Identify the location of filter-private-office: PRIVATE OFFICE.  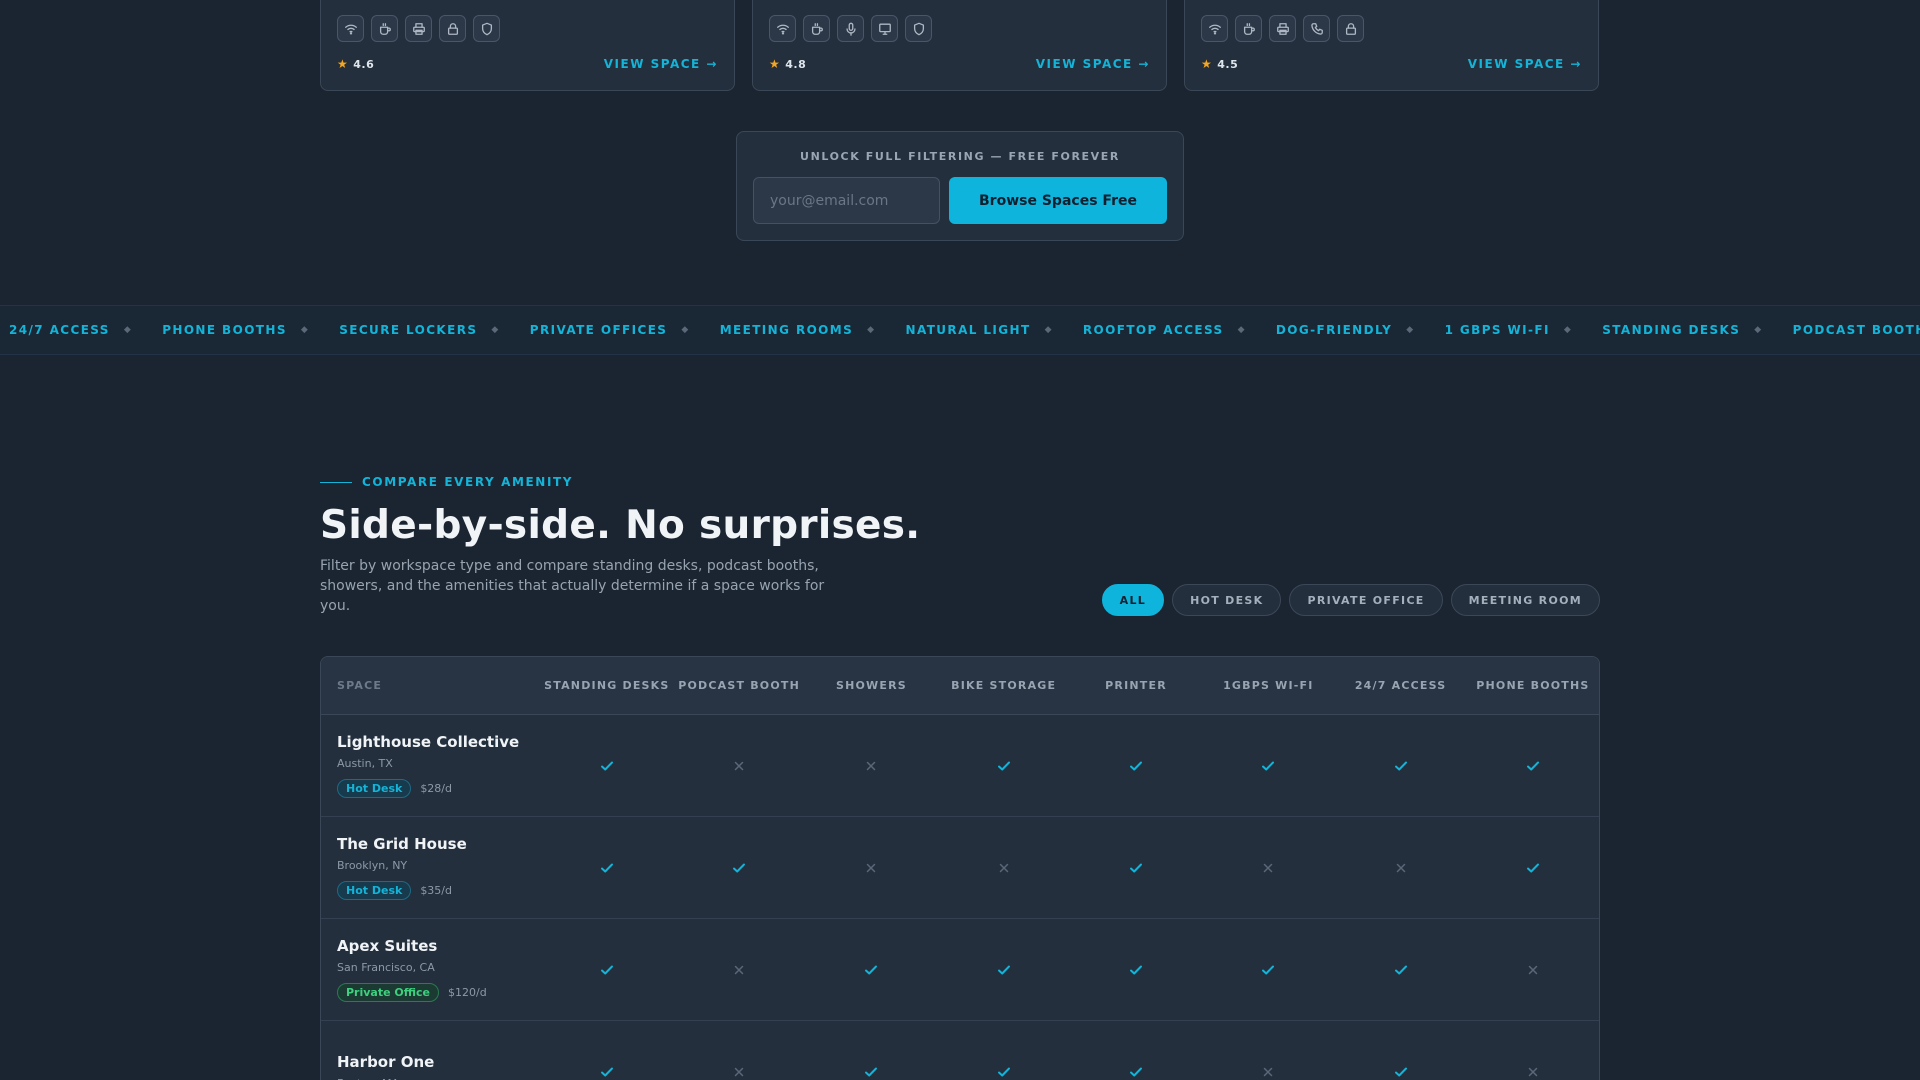
(1366, 600).